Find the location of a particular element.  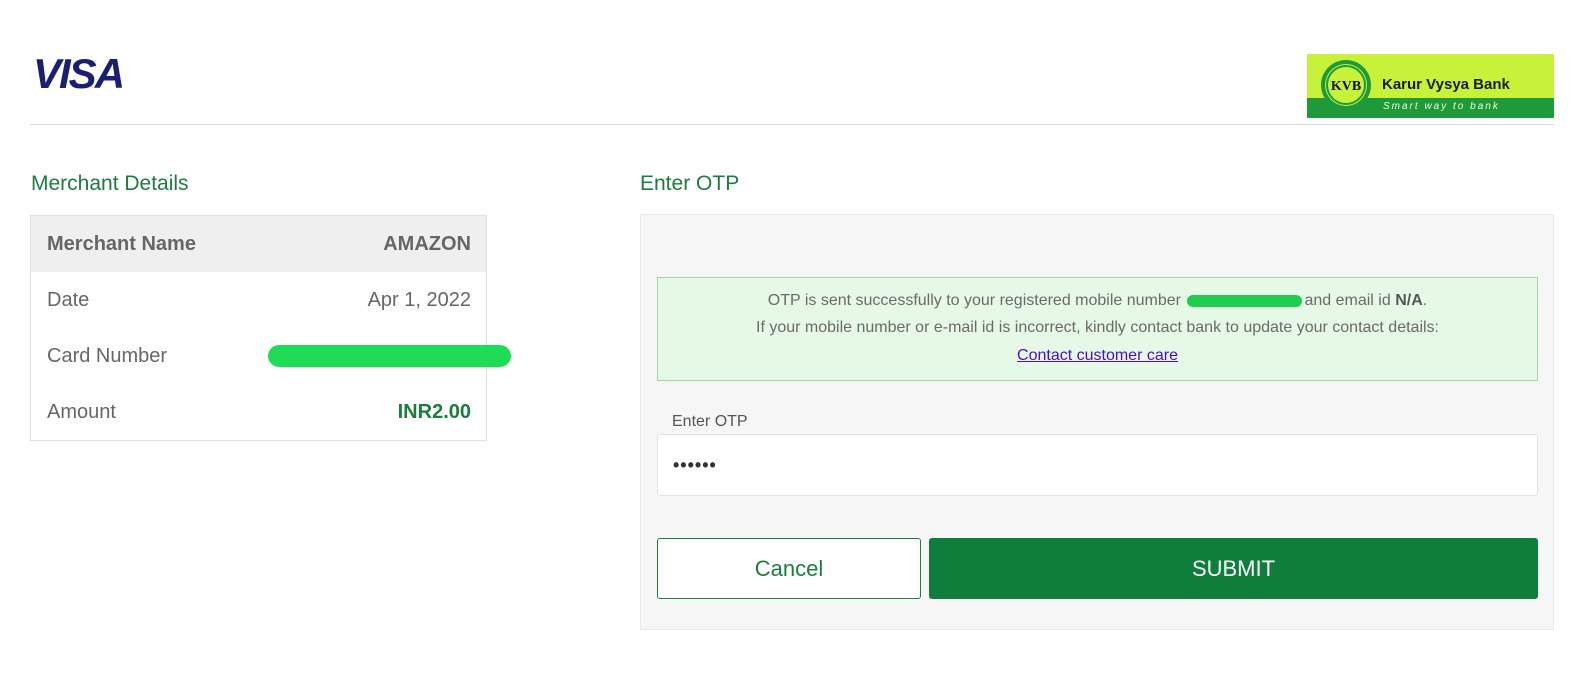

card-number-row: Card Number is located at coordinates (271, 356).